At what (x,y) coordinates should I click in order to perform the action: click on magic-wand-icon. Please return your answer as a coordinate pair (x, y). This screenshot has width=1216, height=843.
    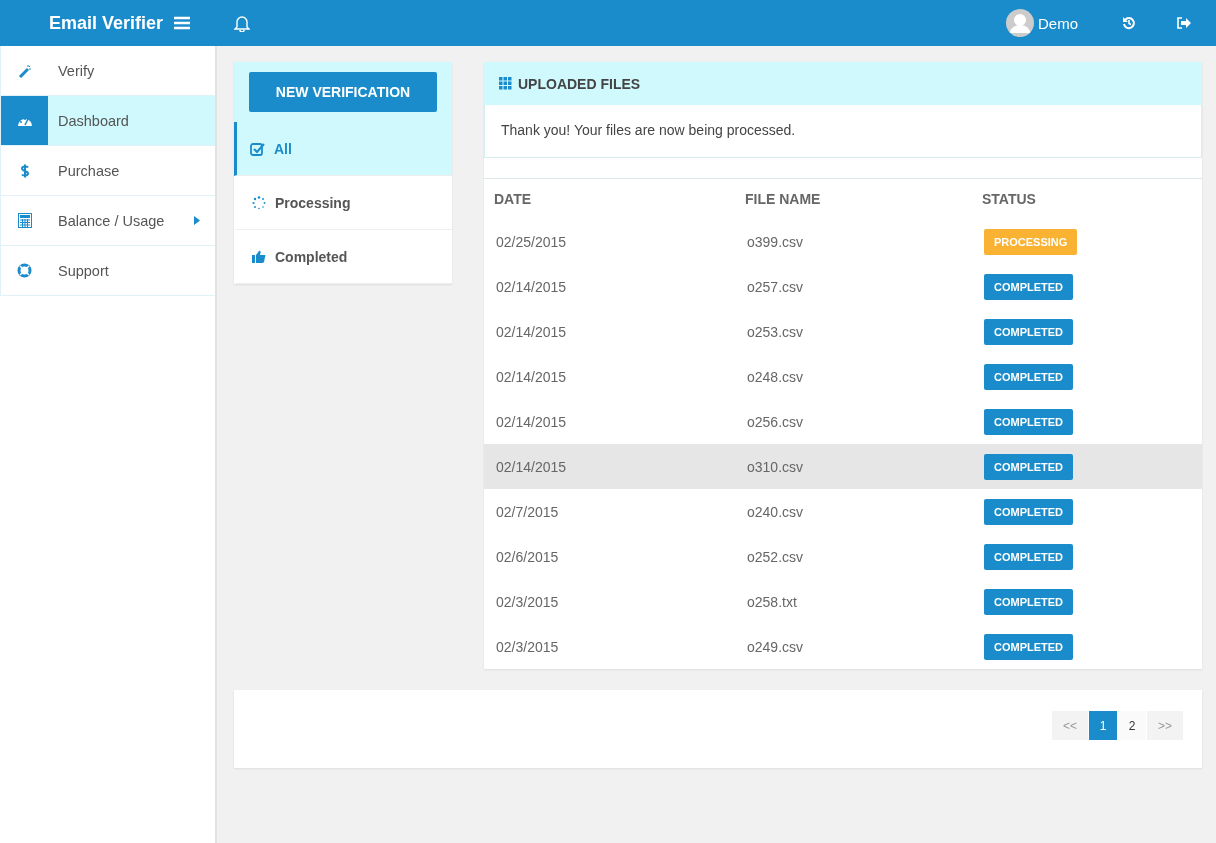
    Looking at the image, I should click on (24, 70).